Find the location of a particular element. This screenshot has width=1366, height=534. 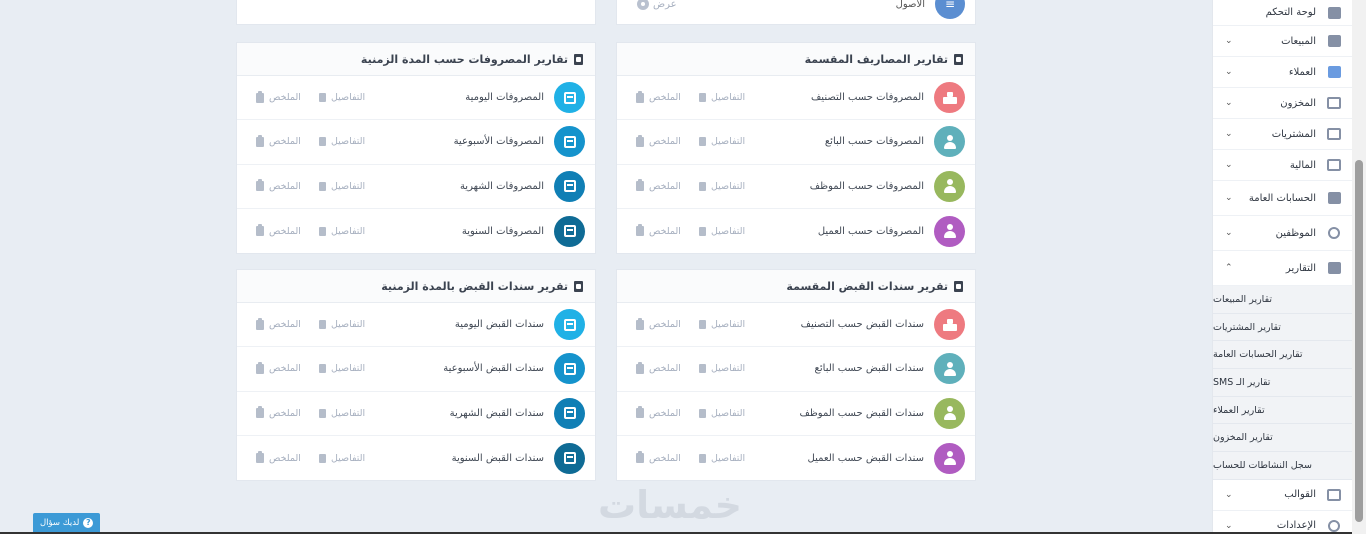

truck-icon is located at coordinates (1334, 134).